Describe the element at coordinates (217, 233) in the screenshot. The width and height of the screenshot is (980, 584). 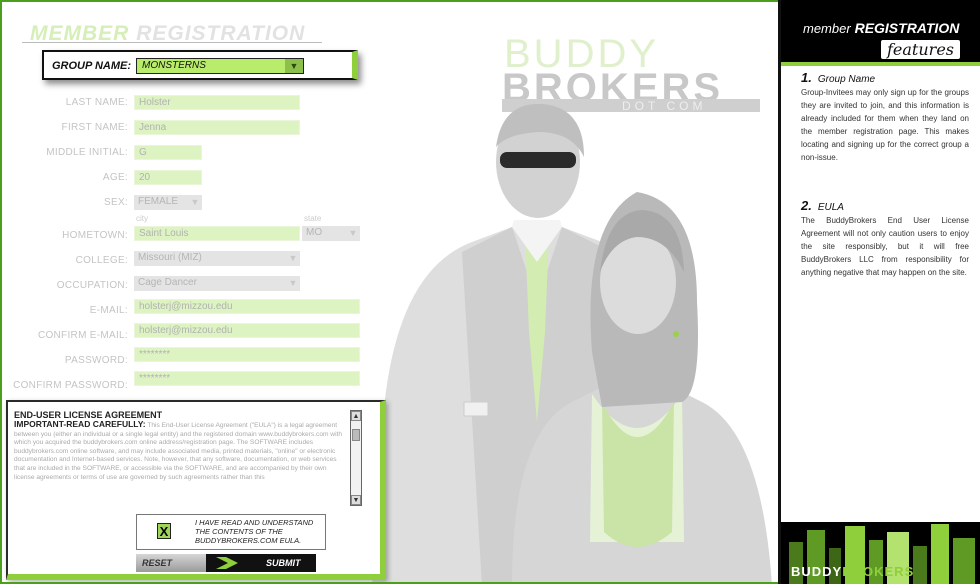
I see `city-input: Saint Louis` at that location.